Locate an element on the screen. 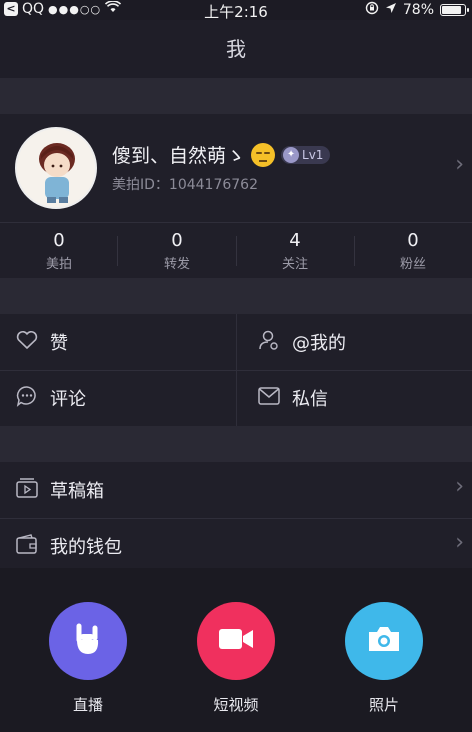 The height and width of the screenshot is (732, 472). photo-action: 照片 is located at coordinates (384, 658).